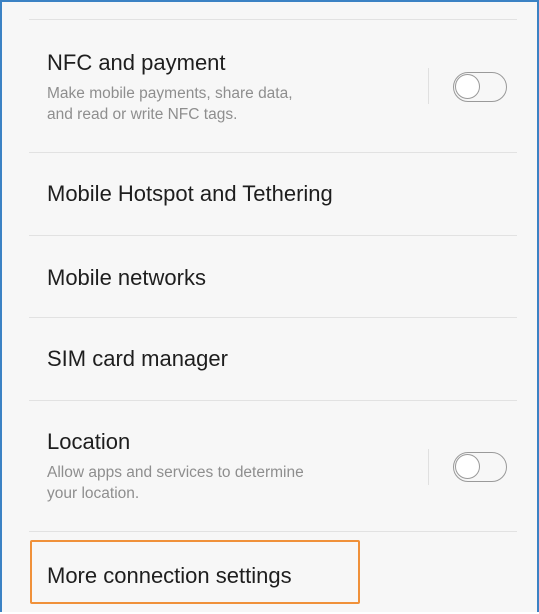 The height and width of the screenshot is (614, 539). What do you see at coordinates (137, 358) in the screenshot?
I see `sim-card-manager-title: SIM card manager` at bounding box center [137, 358].